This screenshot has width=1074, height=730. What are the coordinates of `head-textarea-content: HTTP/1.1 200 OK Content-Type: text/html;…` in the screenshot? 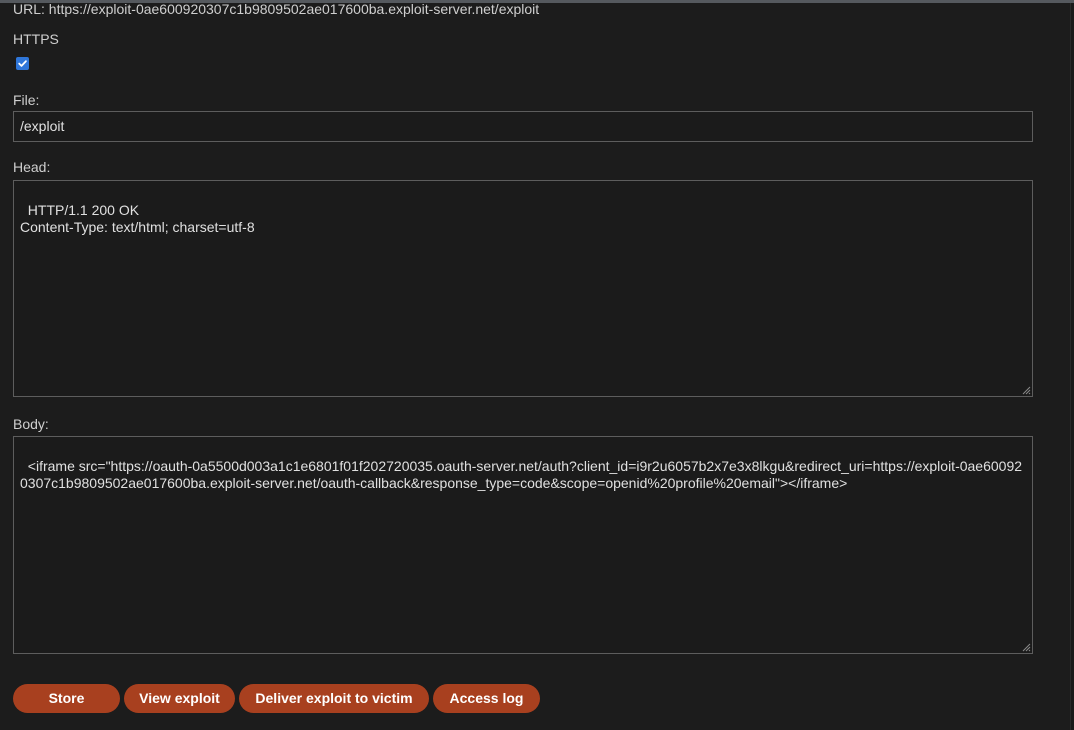 It's located at (137, 218).